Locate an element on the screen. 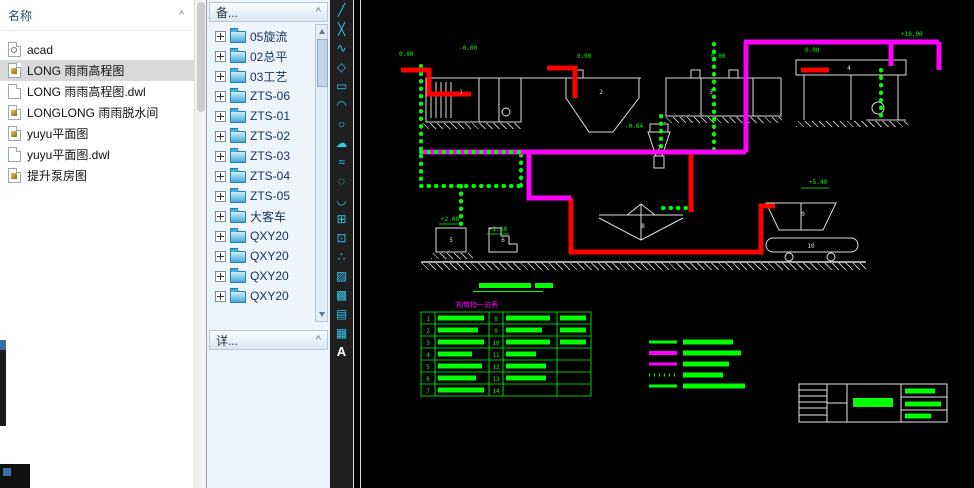 Image resolution: width=974 pixels, height=488 pixels. acad-file-icon is located at coordinates (14, 49).